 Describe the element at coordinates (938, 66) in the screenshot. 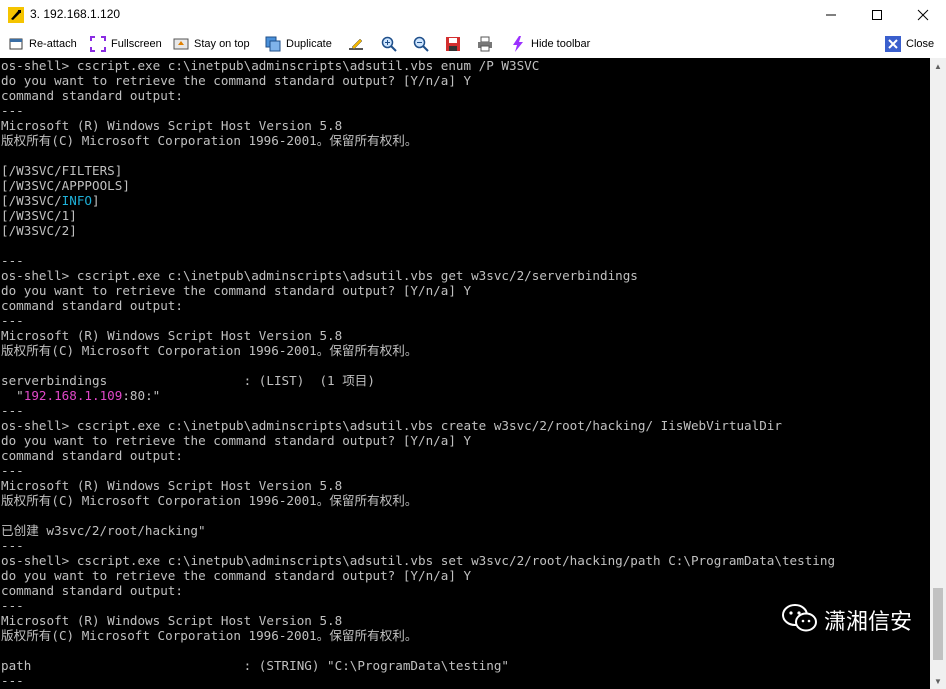

I see `scroll-up-arrow: ▲` at that location.